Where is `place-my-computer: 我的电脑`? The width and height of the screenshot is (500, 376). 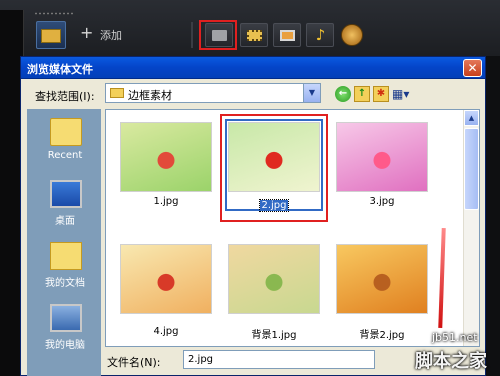 place-my-computer: 我的电脑 is located at coordinates (64, 327).